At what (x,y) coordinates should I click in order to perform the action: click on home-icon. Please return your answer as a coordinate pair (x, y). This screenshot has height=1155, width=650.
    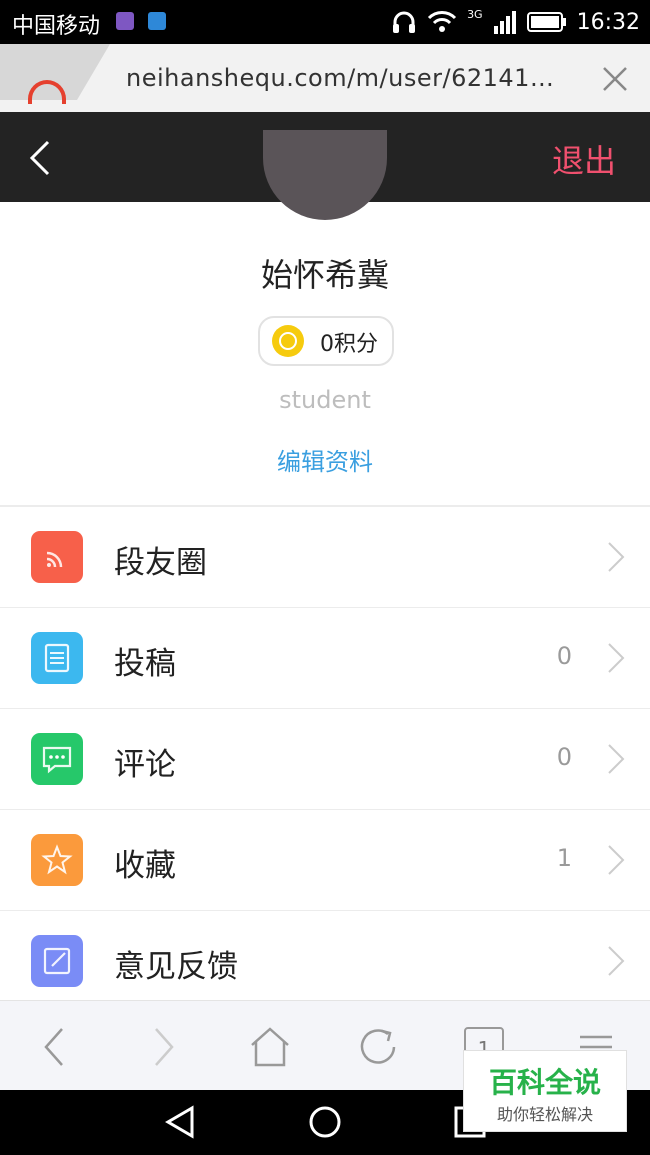
    Looking at the image, I should click on (270, 1047).